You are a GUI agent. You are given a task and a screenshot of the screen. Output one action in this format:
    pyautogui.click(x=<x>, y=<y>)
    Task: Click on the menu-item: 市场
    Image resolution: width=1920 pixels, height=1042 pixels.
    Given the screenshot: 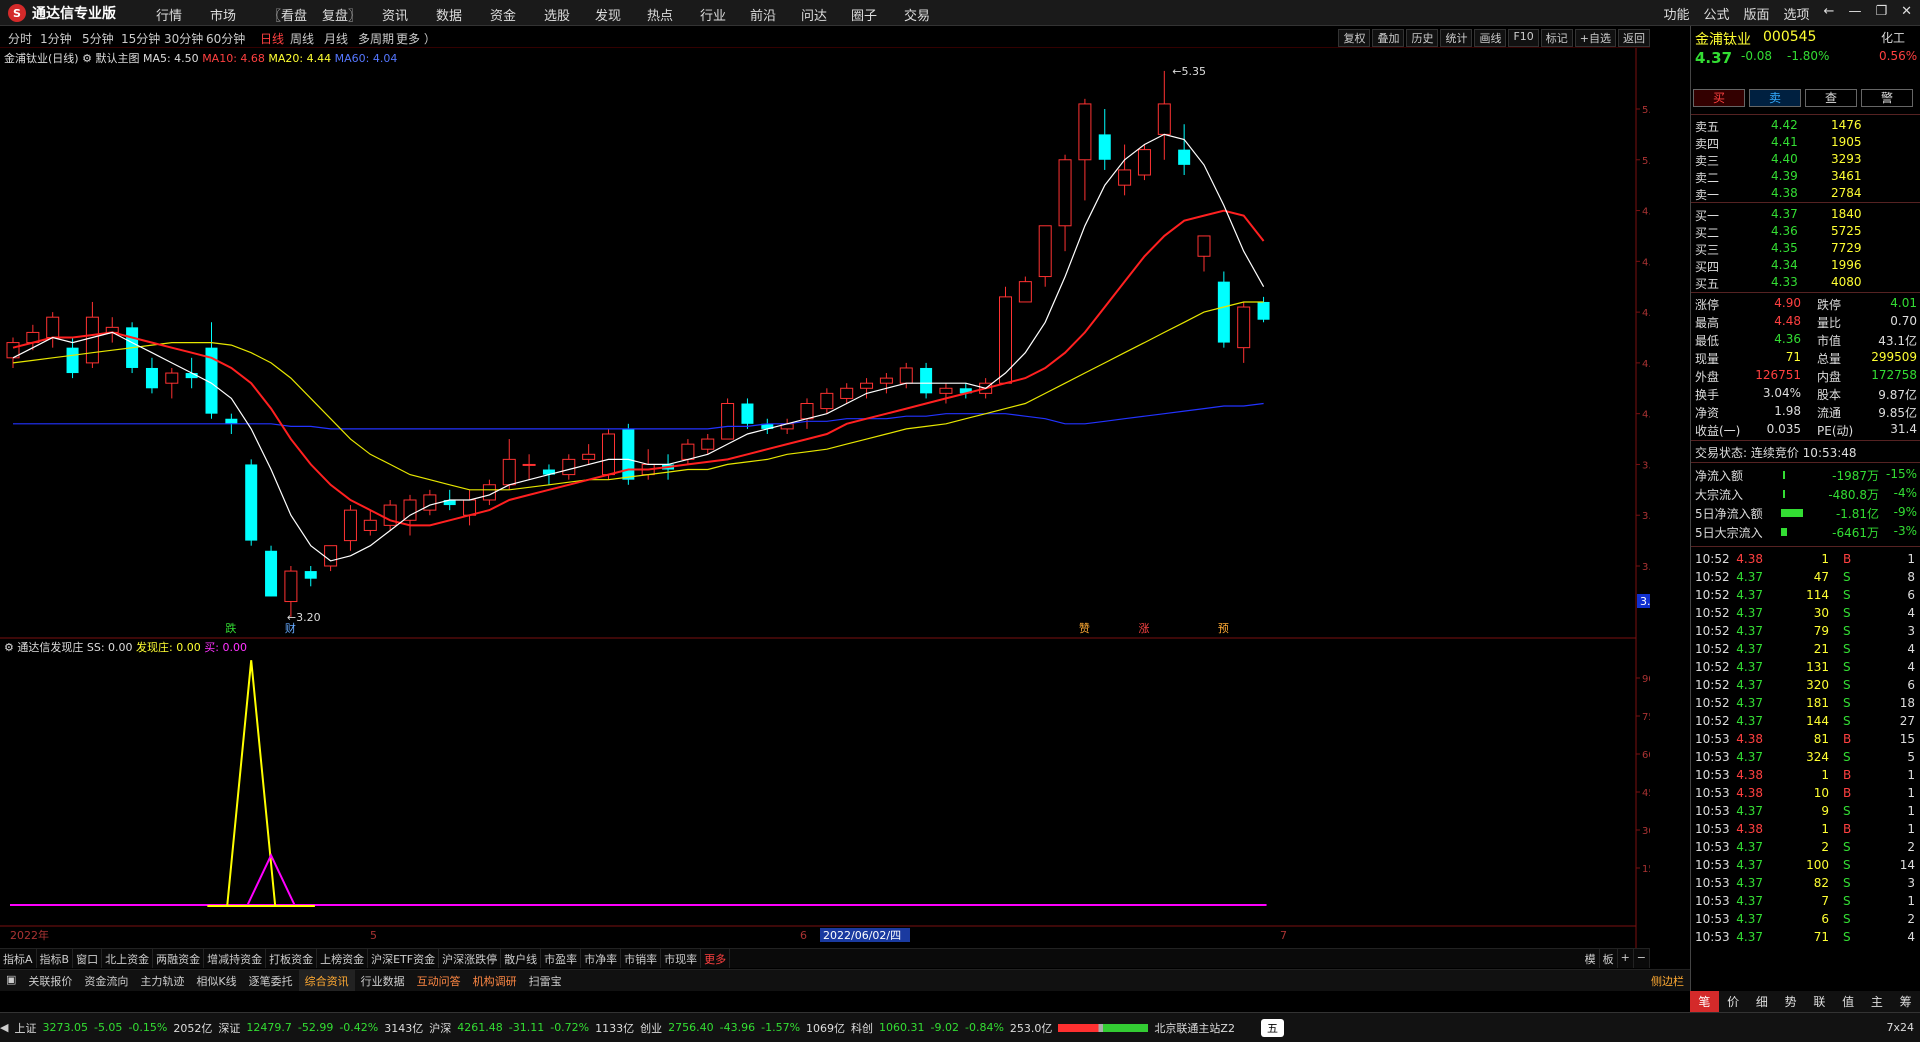 What is the action you would take?
    pyautogui.click(x=223, y=14)
    